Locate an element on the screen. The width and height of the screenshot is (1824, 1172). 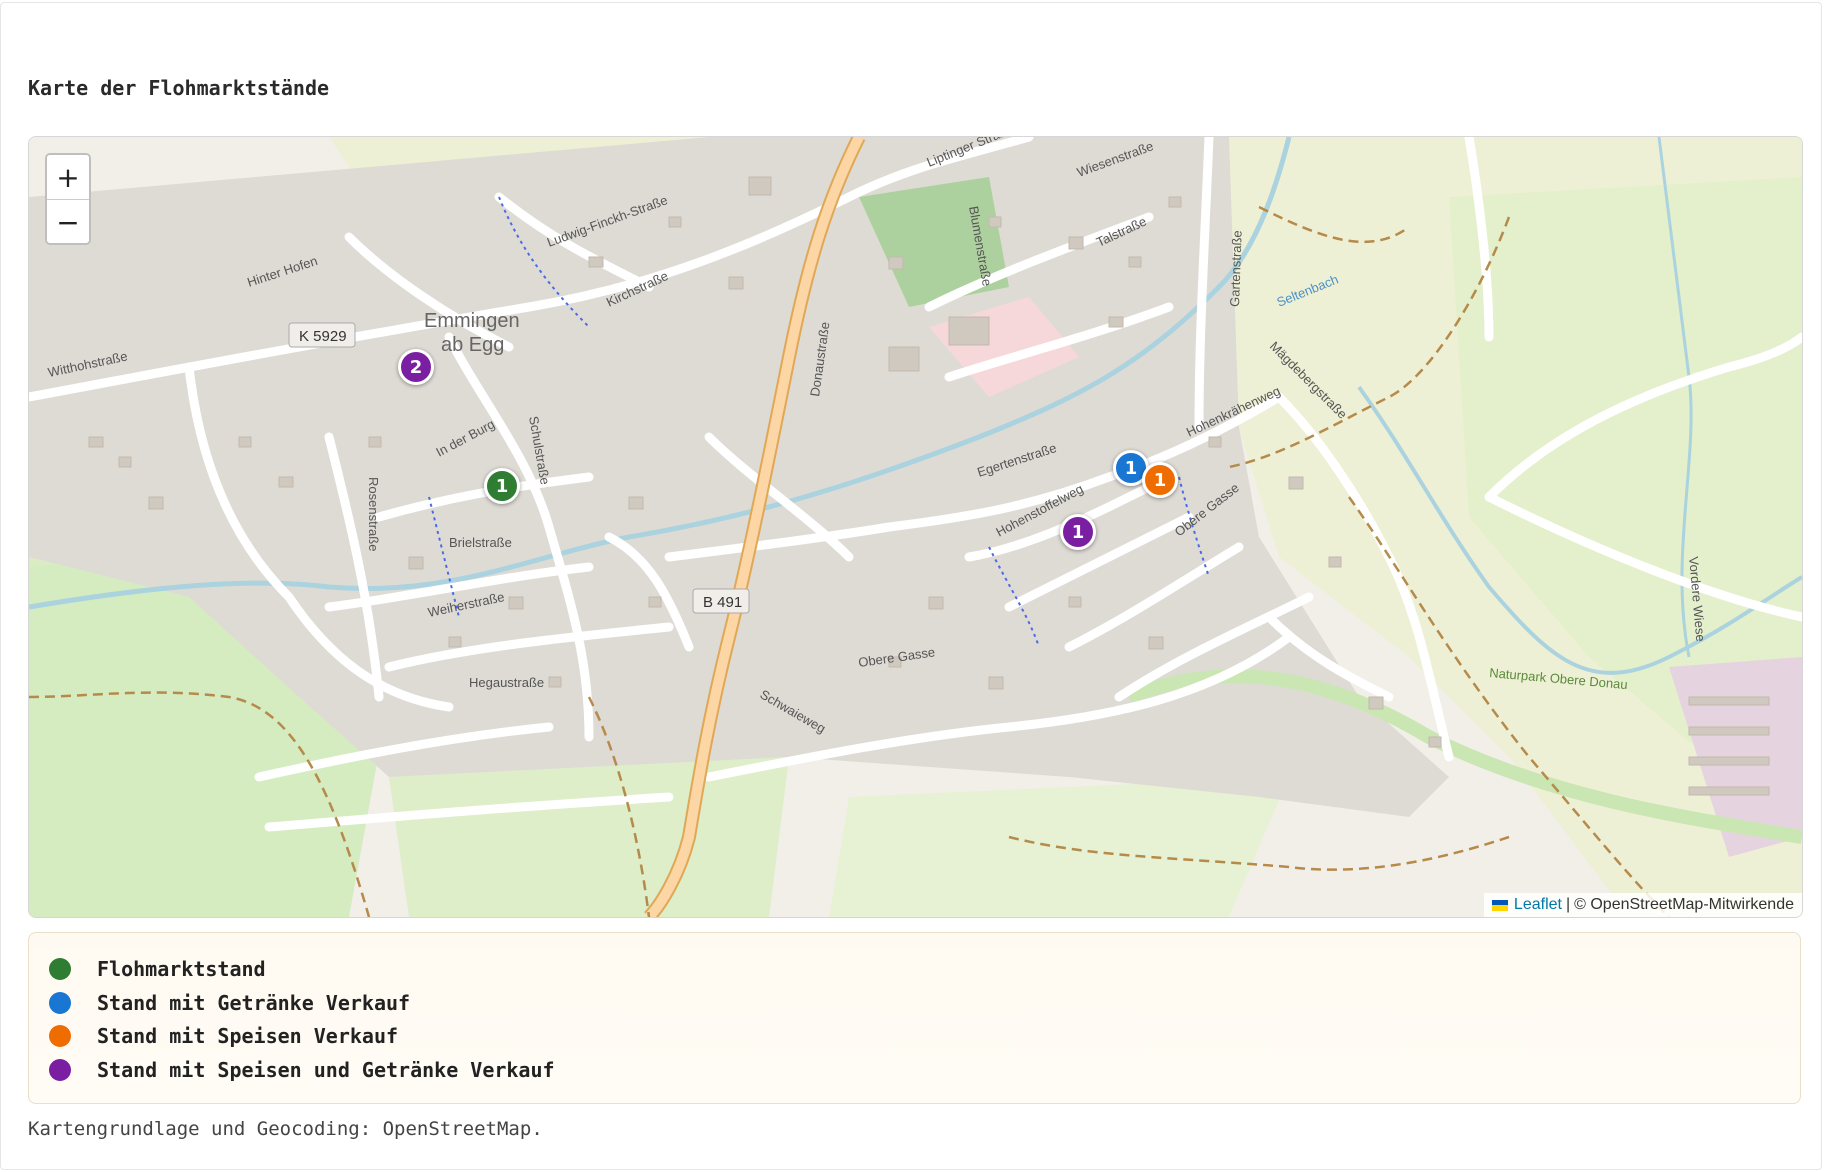
street-label: Gartenstraße is located at coordinates (1236, 268).